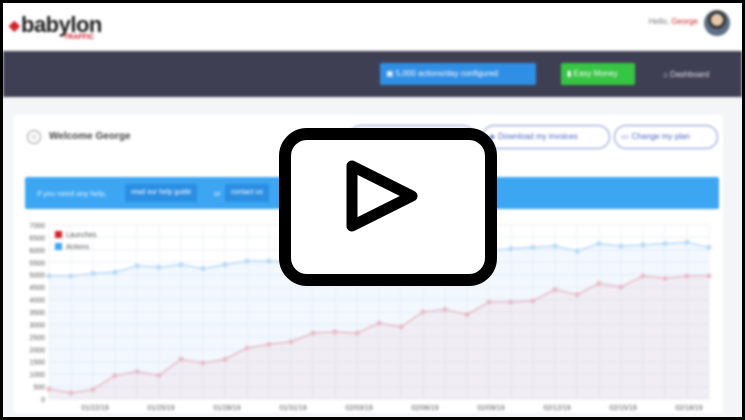 This screenshot has height=420, width=745. I want to click on actions-configured-button: ▣ 5,000 actions/day configured, so click(458, 74).